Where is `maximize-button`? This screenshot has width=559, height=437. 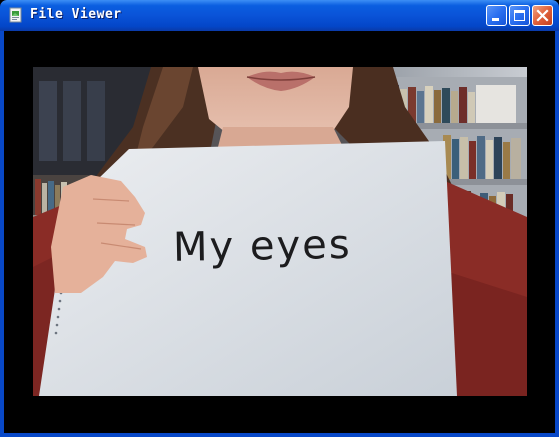 maximize-button is located at coordinates (519, 15).